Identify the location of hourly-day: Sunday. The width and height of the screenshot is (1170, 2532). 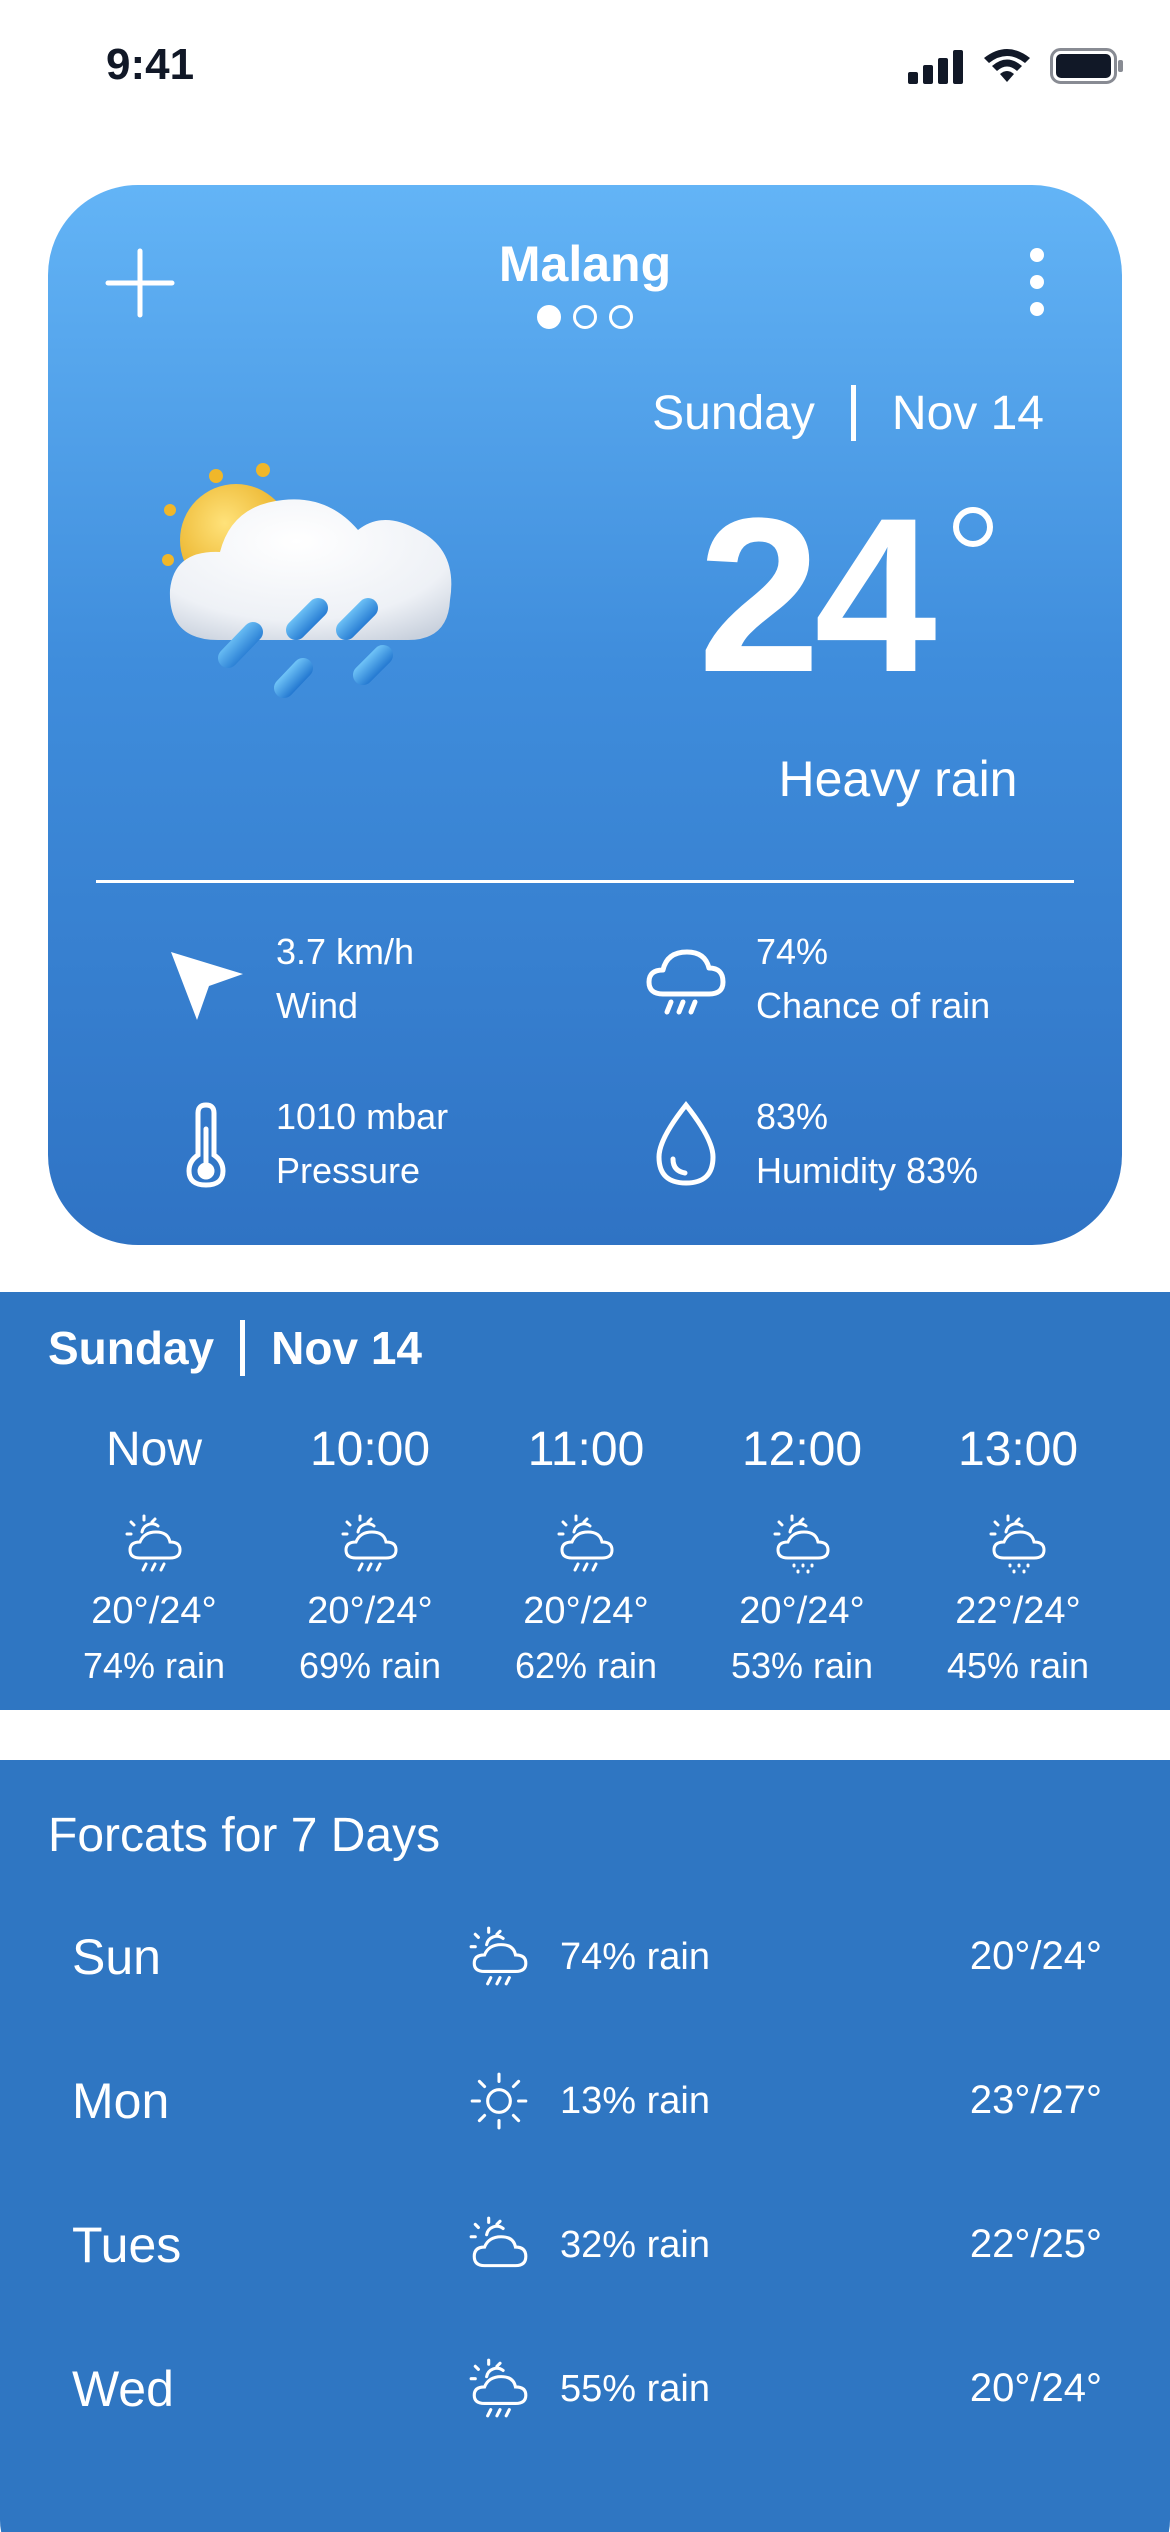
(131, 1348).